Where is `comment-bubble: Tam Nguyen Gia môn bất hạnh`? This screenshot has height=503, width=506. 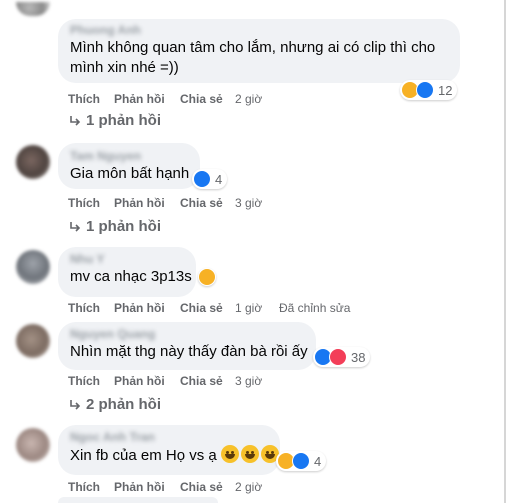 comment-bubble: Tam Nguyen Gia môn bất hạnh is located at coordinates (129, 166).